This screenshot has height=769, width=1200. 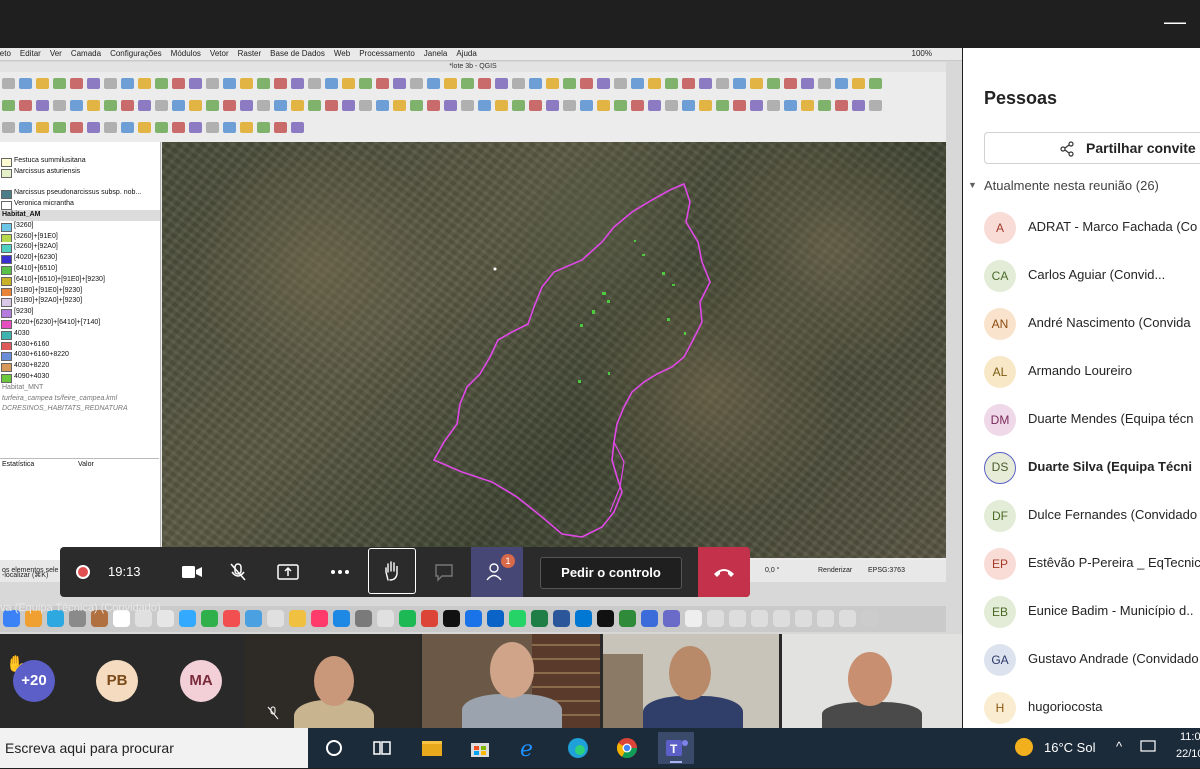 I want to click on participant-row: DS Duarte Silva (Equipa Técni, so click(x=1092, y=468).